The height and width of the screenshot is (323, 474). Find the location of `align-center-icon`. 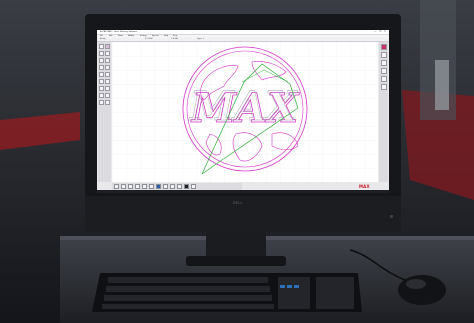

align-center-icon is located at coordinates (123, 186).